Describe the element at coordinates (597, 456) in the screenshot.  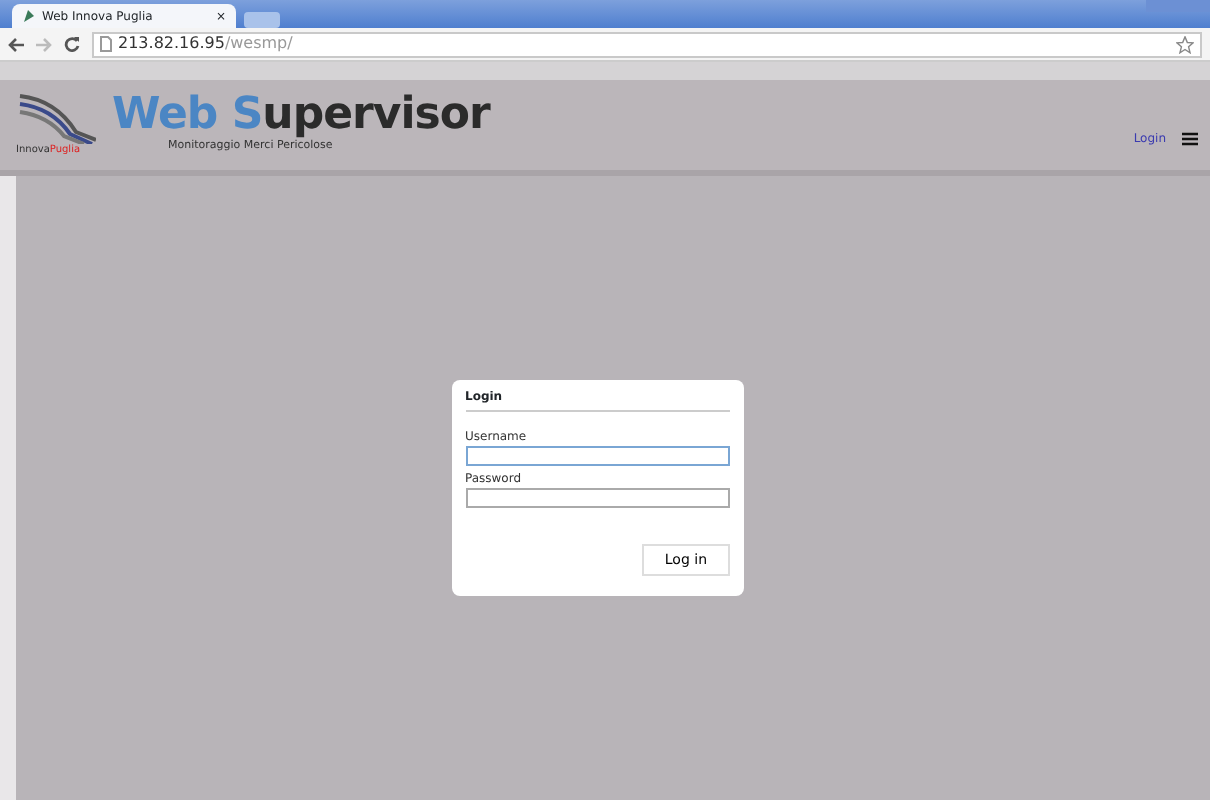
I see `username-field` at that location.